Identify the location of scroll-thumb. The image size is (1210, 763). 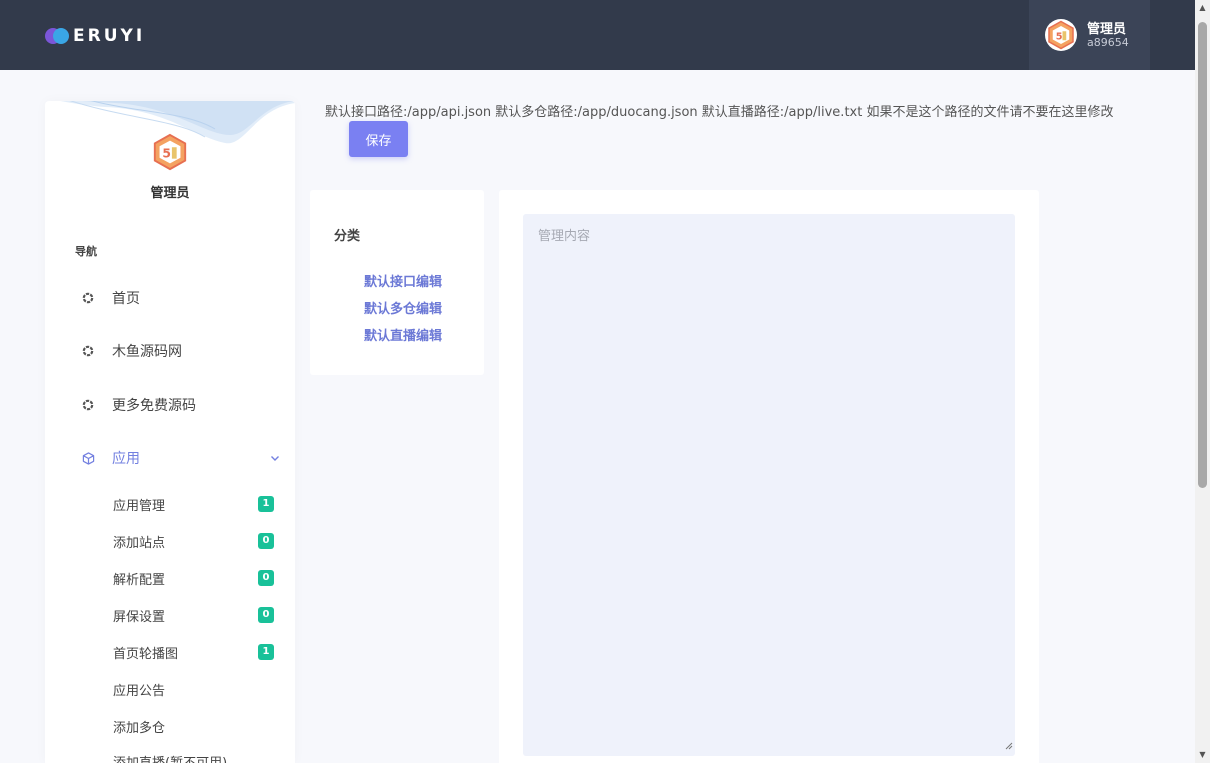
(1202, 255).